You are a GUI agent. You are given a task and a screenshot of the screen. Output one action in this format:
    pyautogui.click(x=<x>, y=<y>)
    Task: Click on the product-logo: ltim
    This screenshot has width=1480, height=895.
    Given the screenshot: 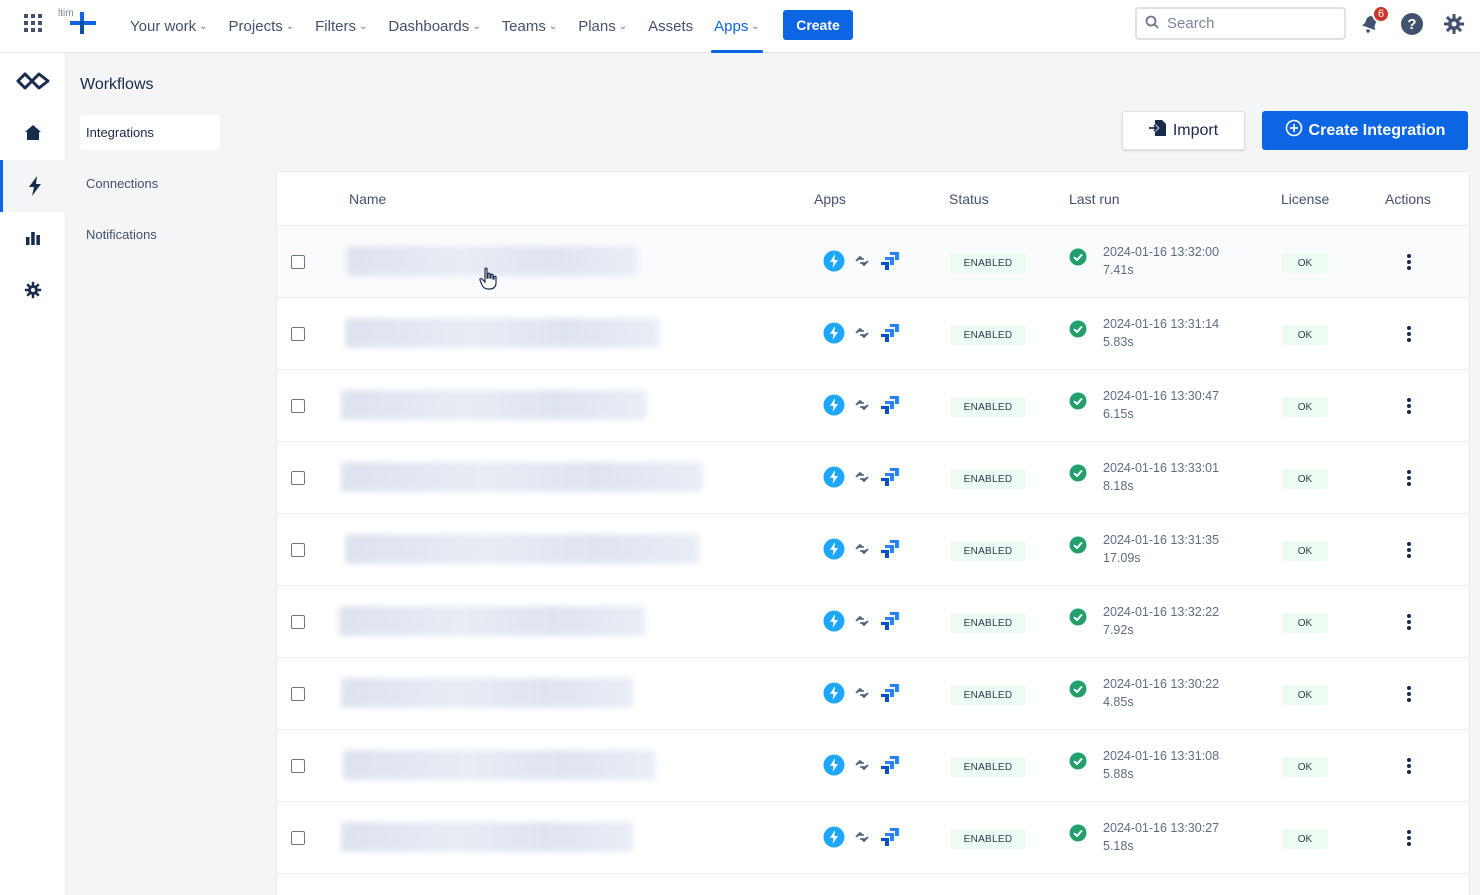 What is the action you would take?
    pyautogui.click(x=78, y=23)
    